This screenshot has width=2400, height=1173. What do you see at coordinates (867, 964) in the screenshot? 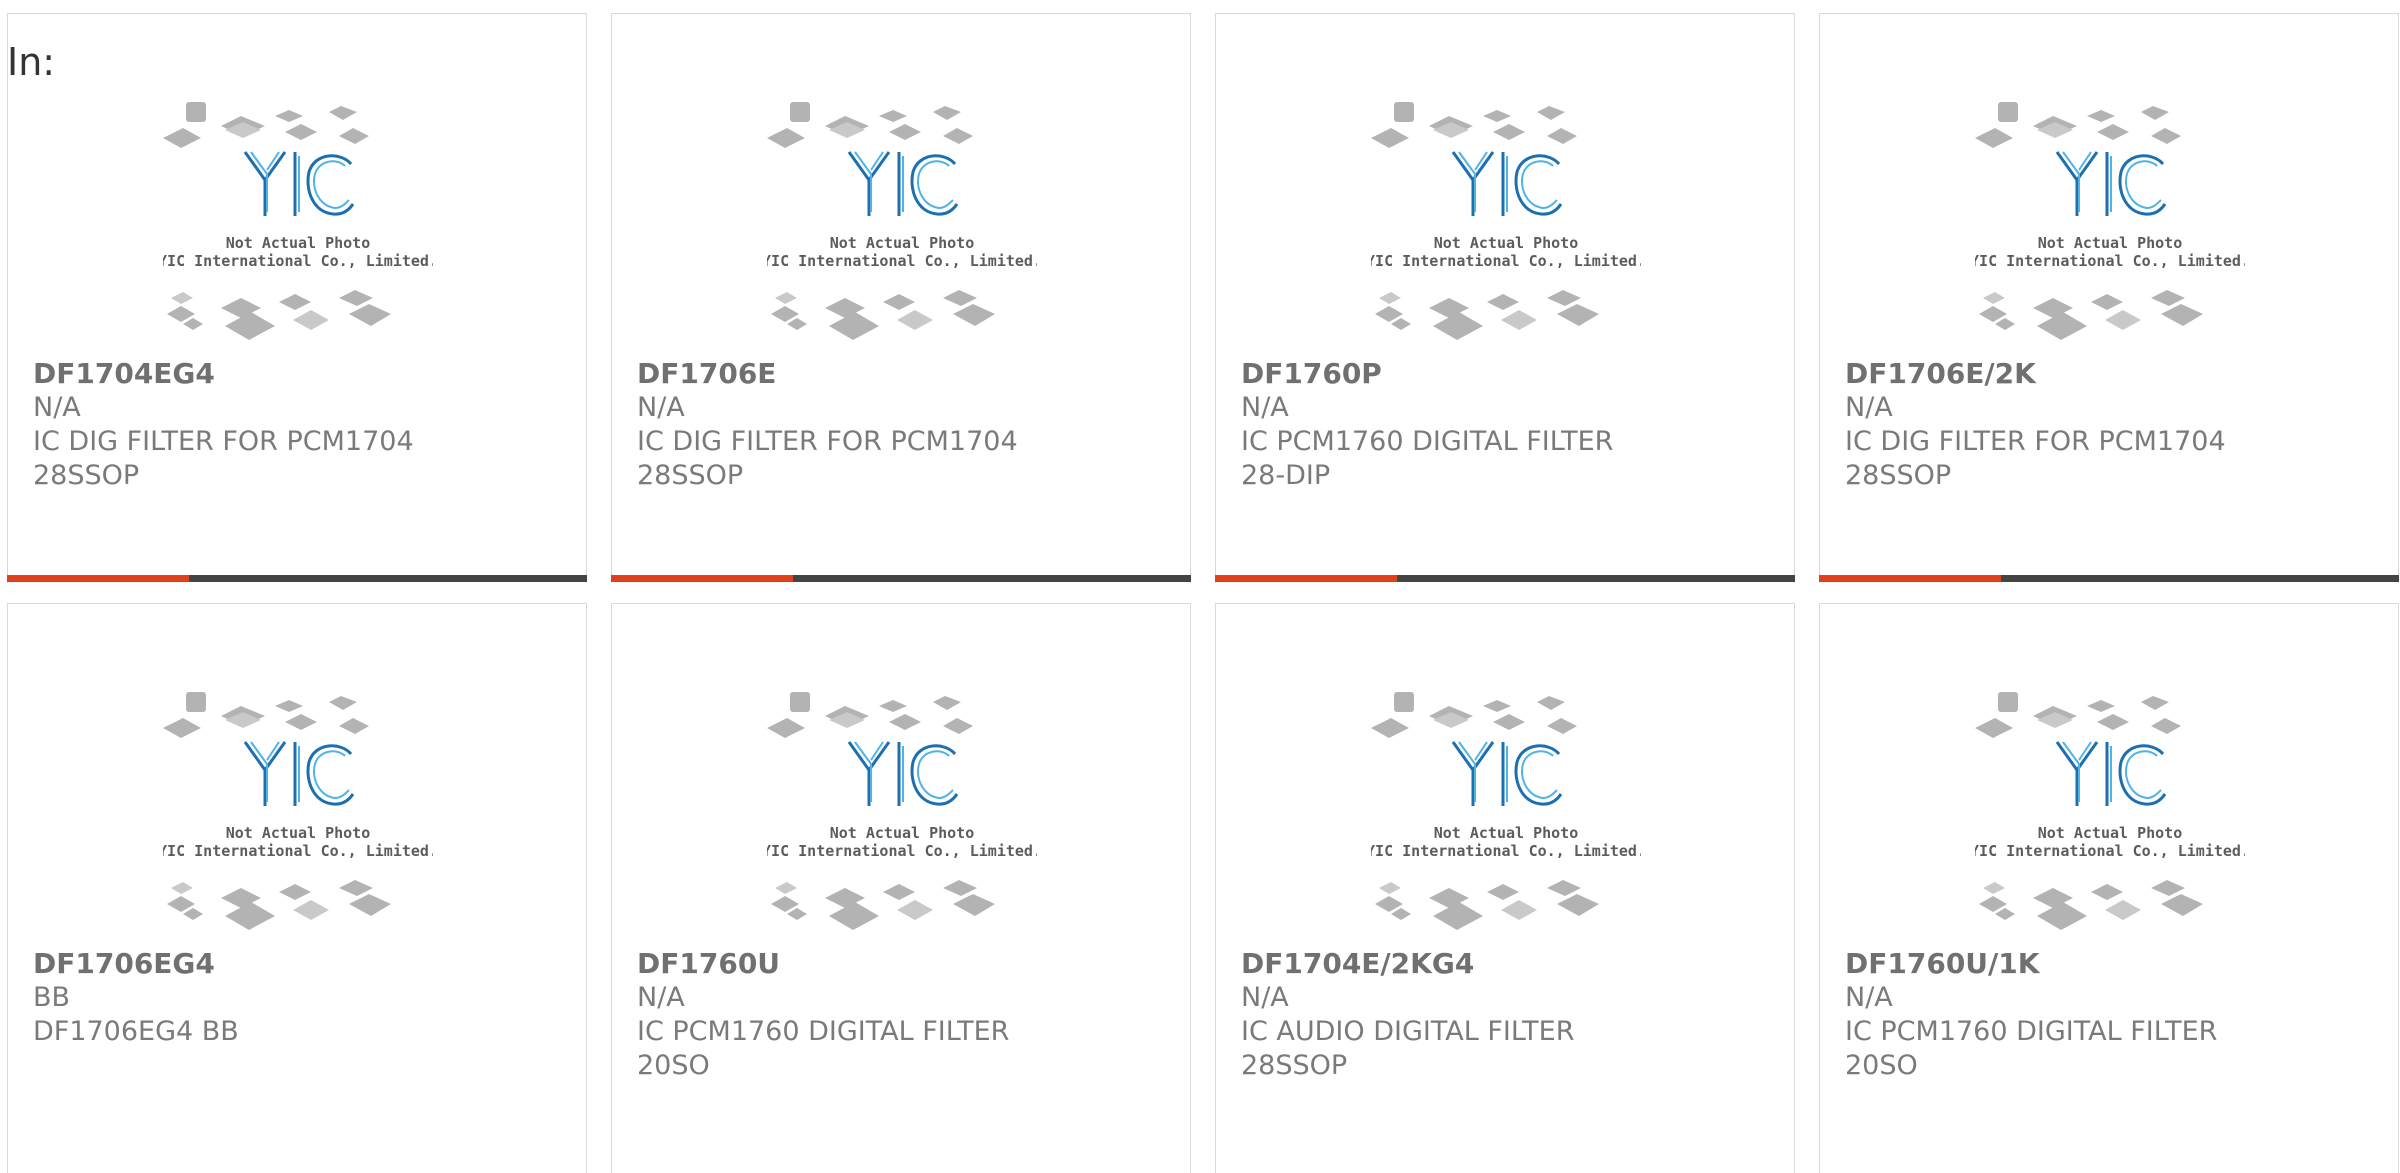
I see `part-number: DF1760U` at bounding box center [867, 964].